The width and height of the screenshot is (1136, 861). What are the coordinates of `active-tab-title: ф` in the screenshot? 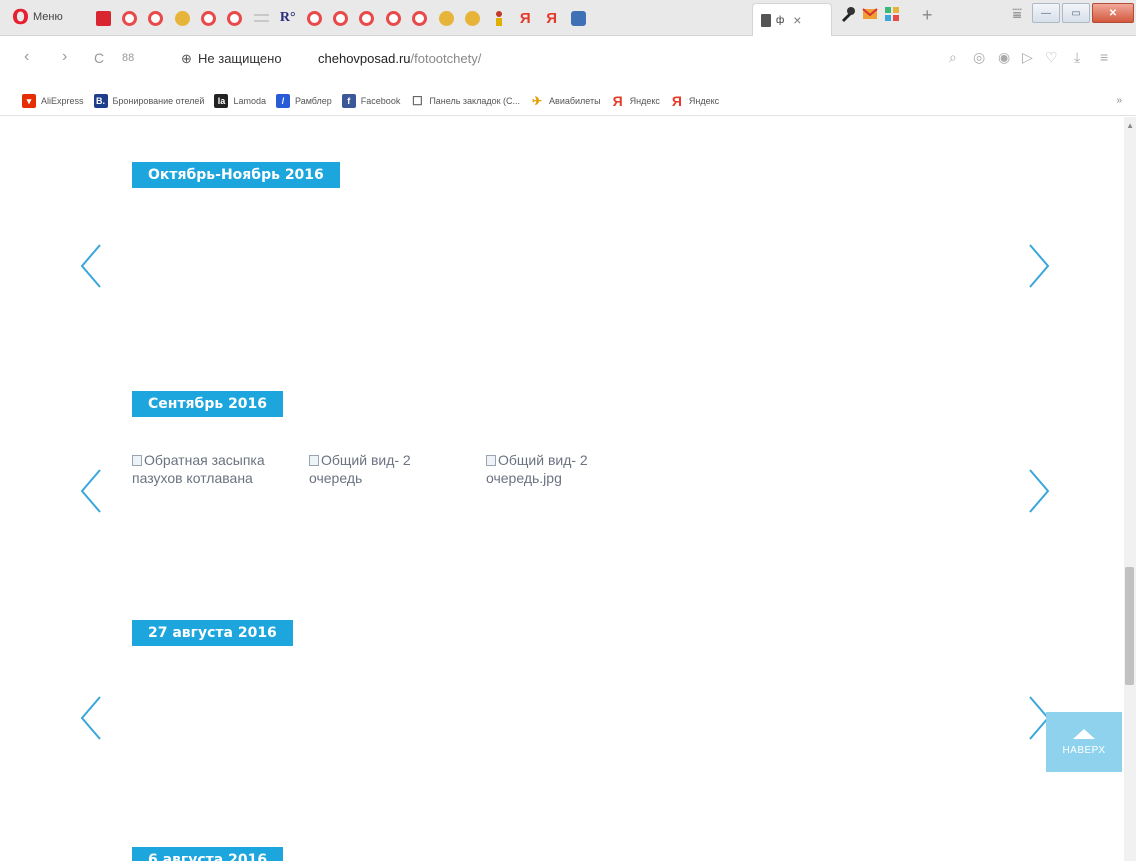 It's located at (780, 20).